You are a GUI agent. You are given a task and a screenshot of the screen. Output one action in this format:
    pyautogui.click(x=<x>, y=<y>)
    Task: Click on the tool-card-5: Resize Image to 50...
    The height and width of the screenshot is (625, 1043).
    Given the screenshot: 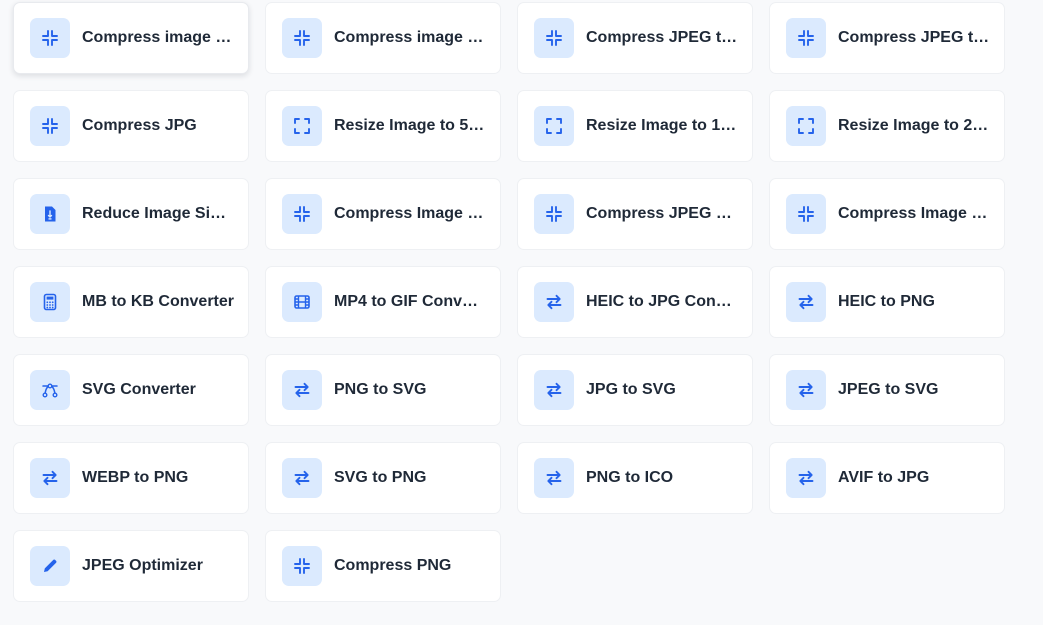 What is the action you would take?
    pyautogui.click(x=383, y=126)
    